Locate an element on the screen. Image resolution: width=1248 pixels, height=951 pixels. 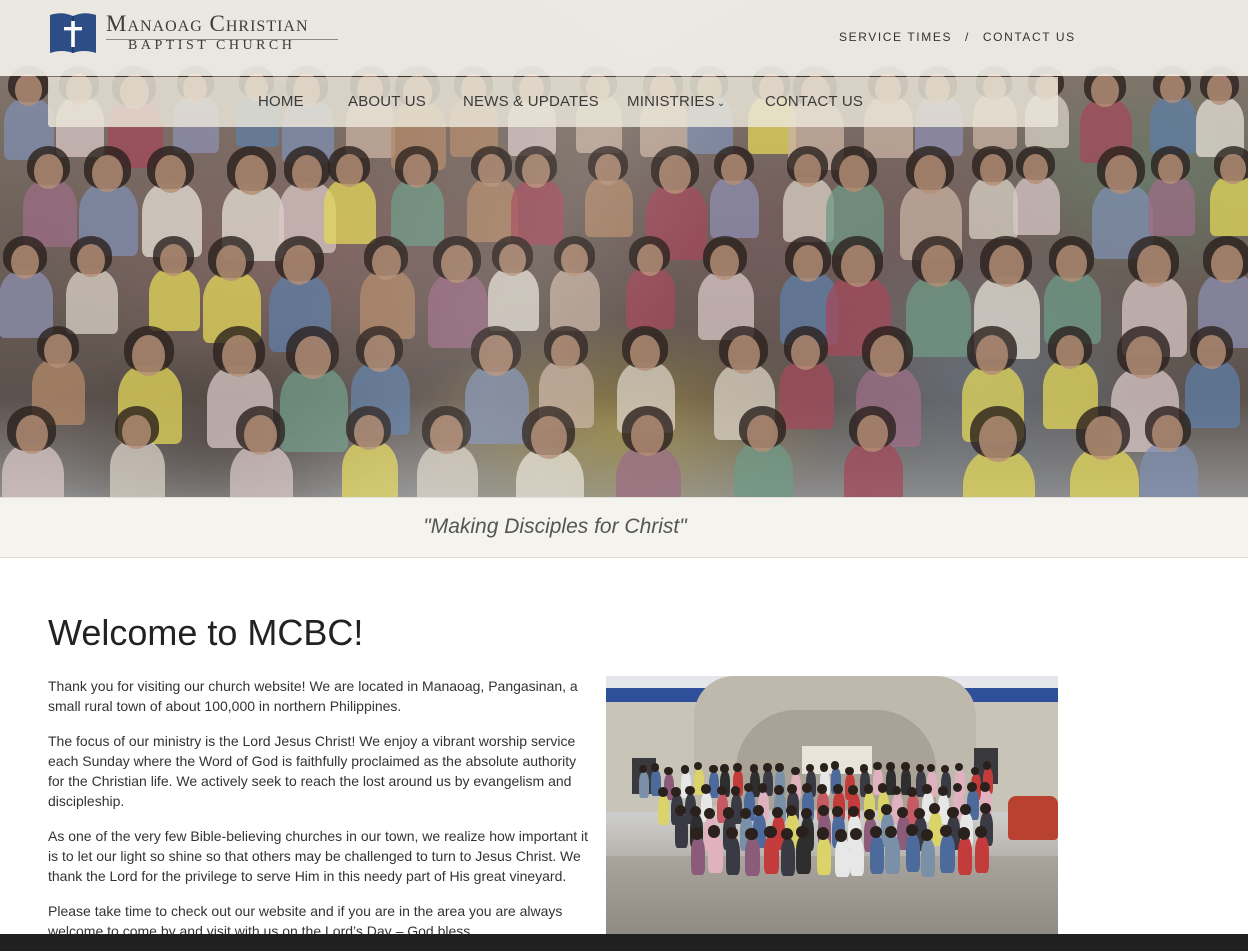
bible-cross-icon is located at coordinates (73, 33).